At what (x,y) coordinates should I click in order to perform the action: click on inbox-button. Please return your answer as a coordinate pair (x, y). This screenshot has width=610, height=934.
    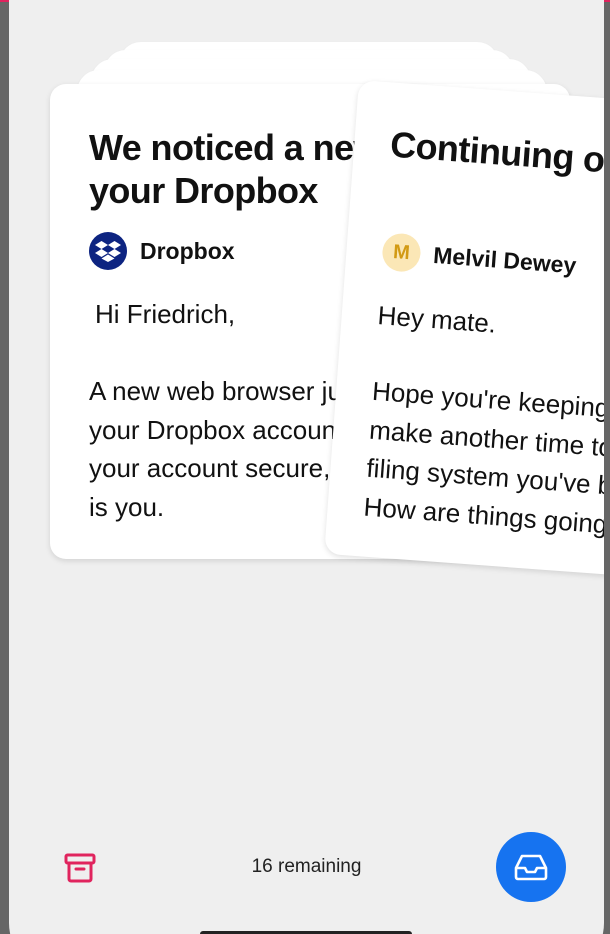
    Looking at the image, I should click on (531, 867).